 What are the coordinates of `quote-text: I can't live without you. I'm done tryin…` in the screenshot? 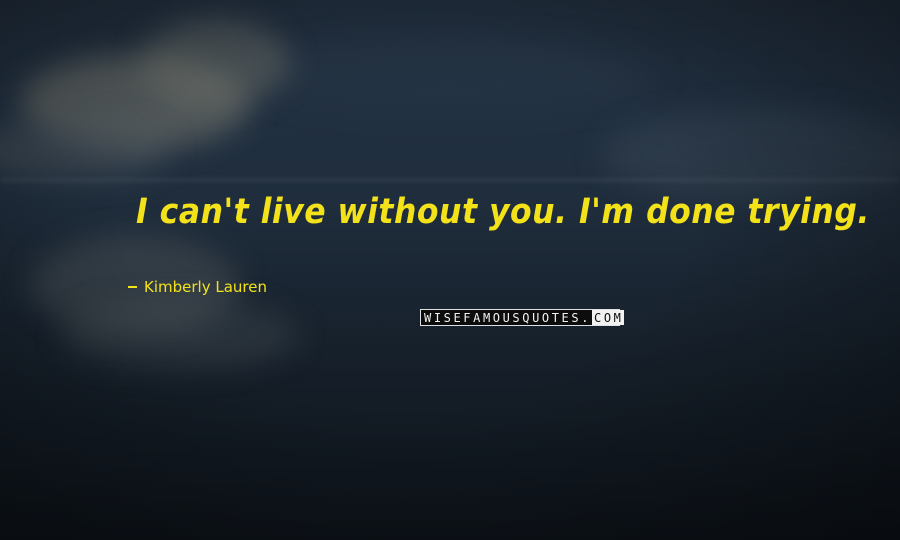 It's located at (503, 212).